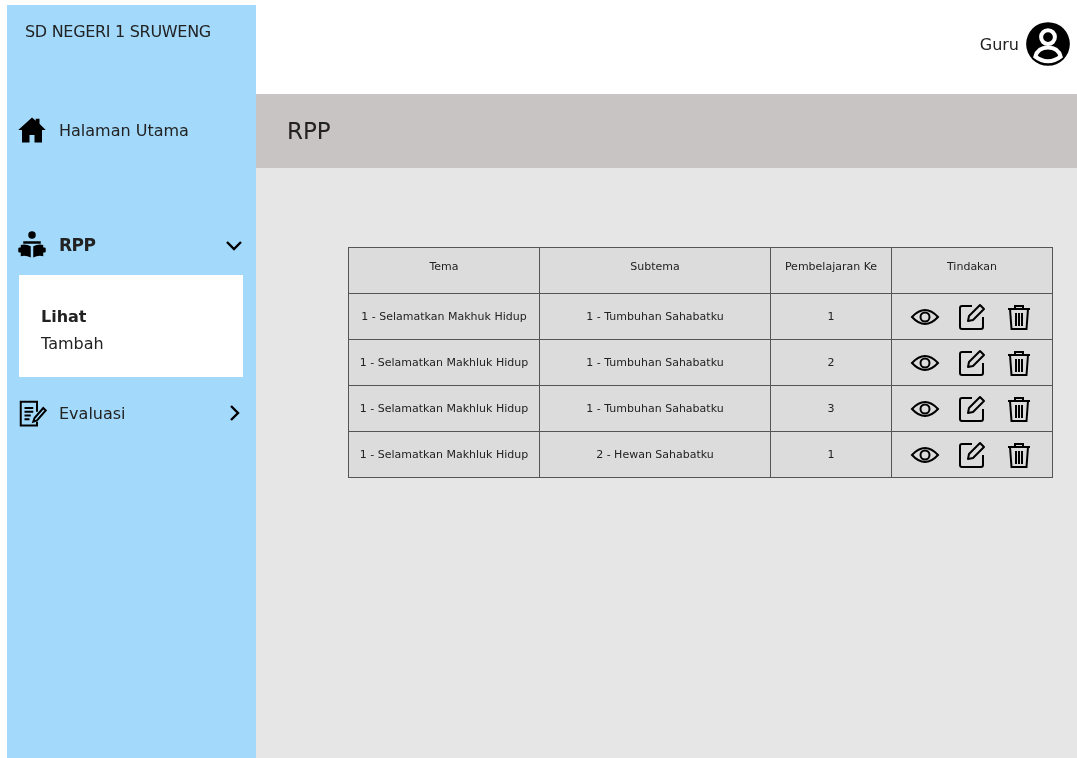 The image size is (1077, 758). What do you see at coordinates (444, 316) in the screenshot?
I see `table-cell: 1 - Selamatkan Makhuk Hidup` at bounding box center [444, 316].